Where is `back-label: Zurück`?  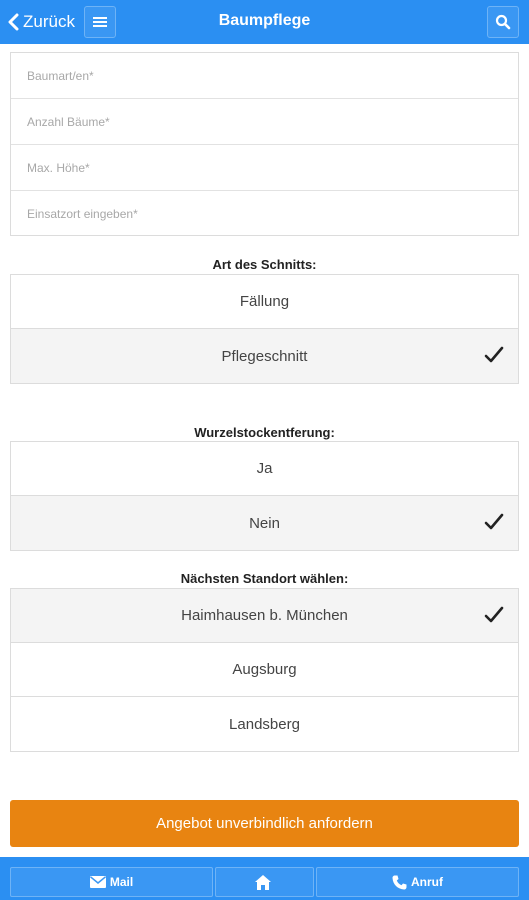 back-label: Zurück is located at coordinates (49, 21).